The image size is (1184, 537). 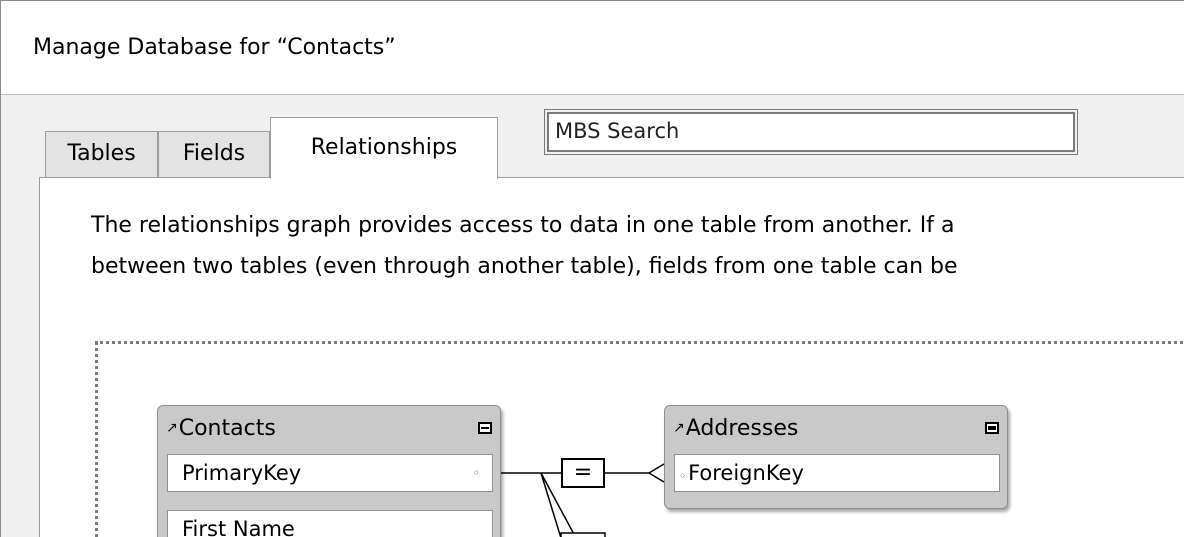 I want to click on table-name-contacts: Contacts, so click(x=227, y=428).